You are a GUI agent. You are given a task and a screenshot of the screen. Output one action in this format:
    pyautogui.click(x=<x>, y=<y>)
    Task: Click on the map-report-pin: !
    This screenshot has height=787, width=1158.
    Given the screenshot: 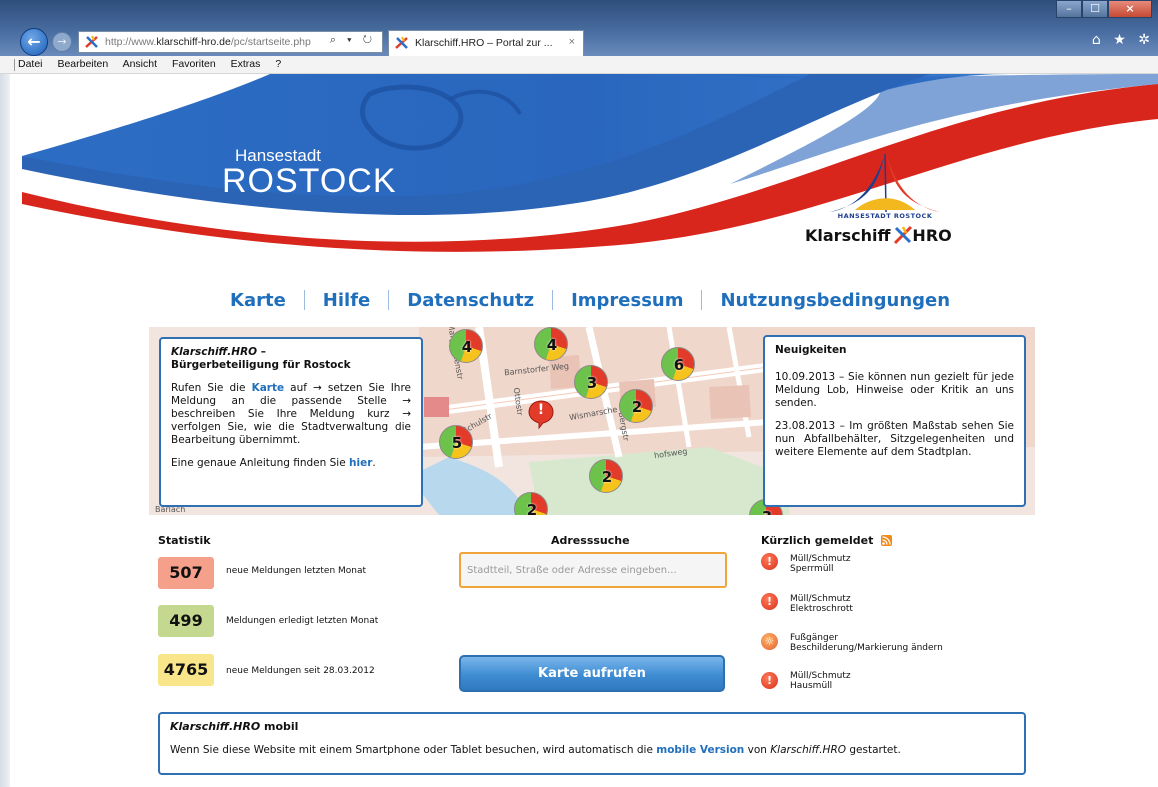 What is the action you would take?
    pyautogui.click(x=541, y=414)
    